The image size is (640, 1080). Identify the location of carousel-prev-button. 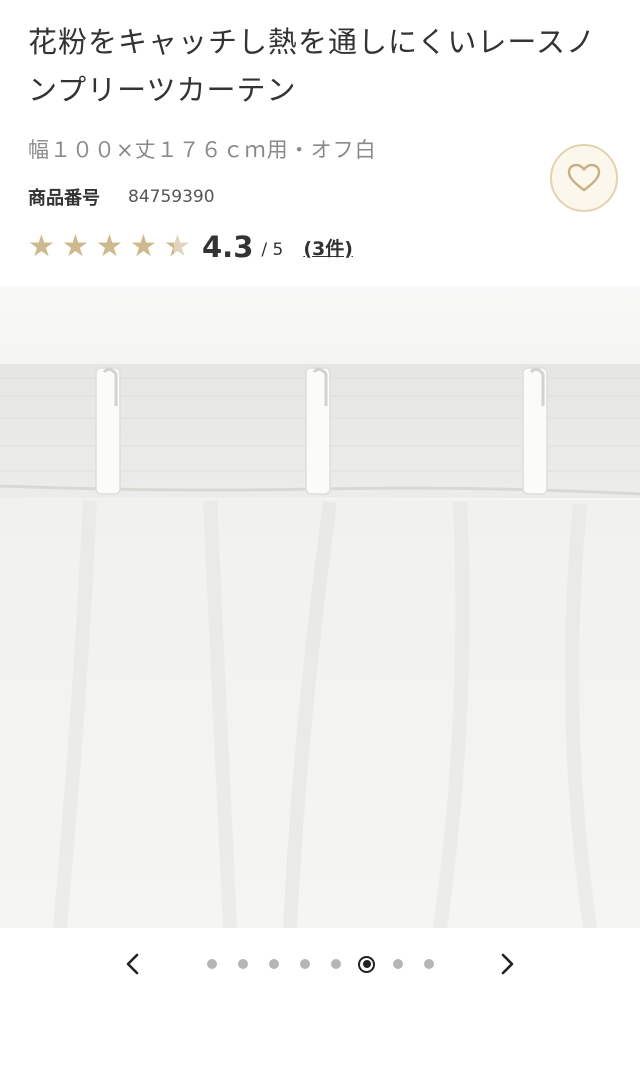
(133, 964).